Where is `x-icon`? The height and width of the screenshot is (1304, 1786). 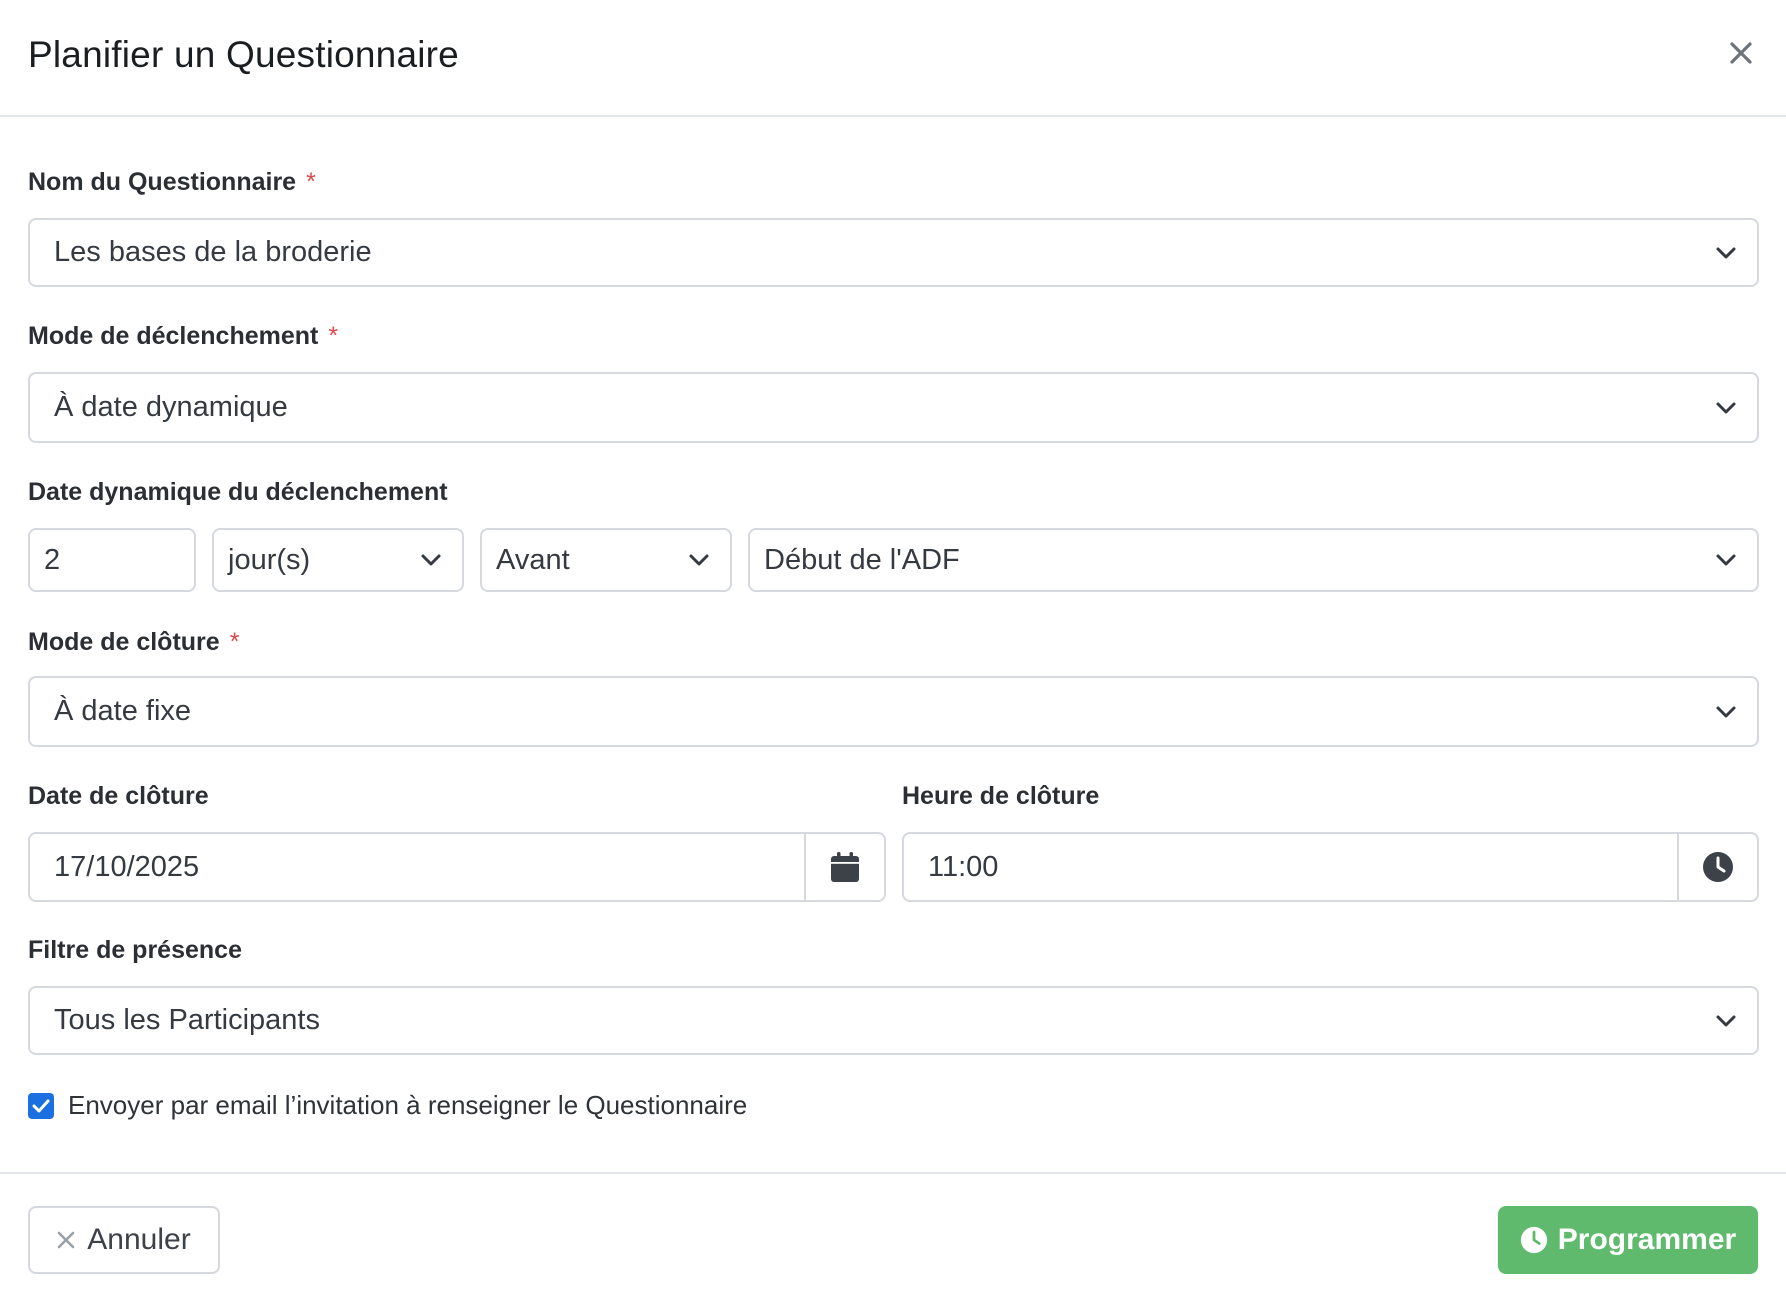 x-icon is located at coordinates (66, 1240).